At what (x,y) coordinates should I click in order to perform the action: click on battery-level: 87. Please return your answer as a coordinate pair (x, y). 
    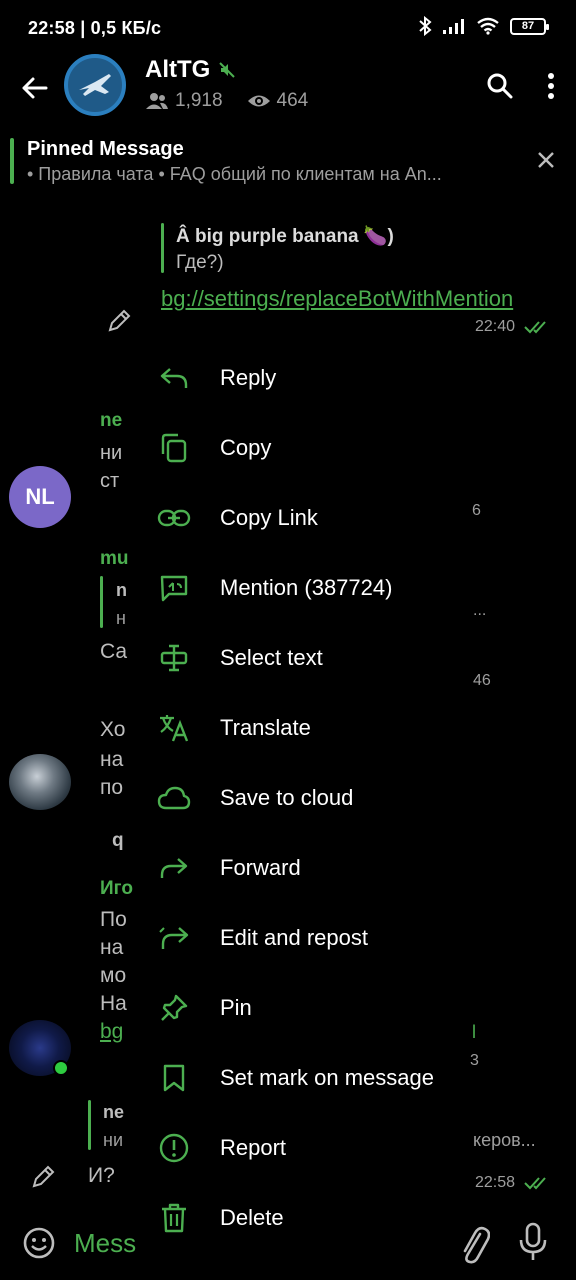
    Looking at the image, I should click on (528, 26).